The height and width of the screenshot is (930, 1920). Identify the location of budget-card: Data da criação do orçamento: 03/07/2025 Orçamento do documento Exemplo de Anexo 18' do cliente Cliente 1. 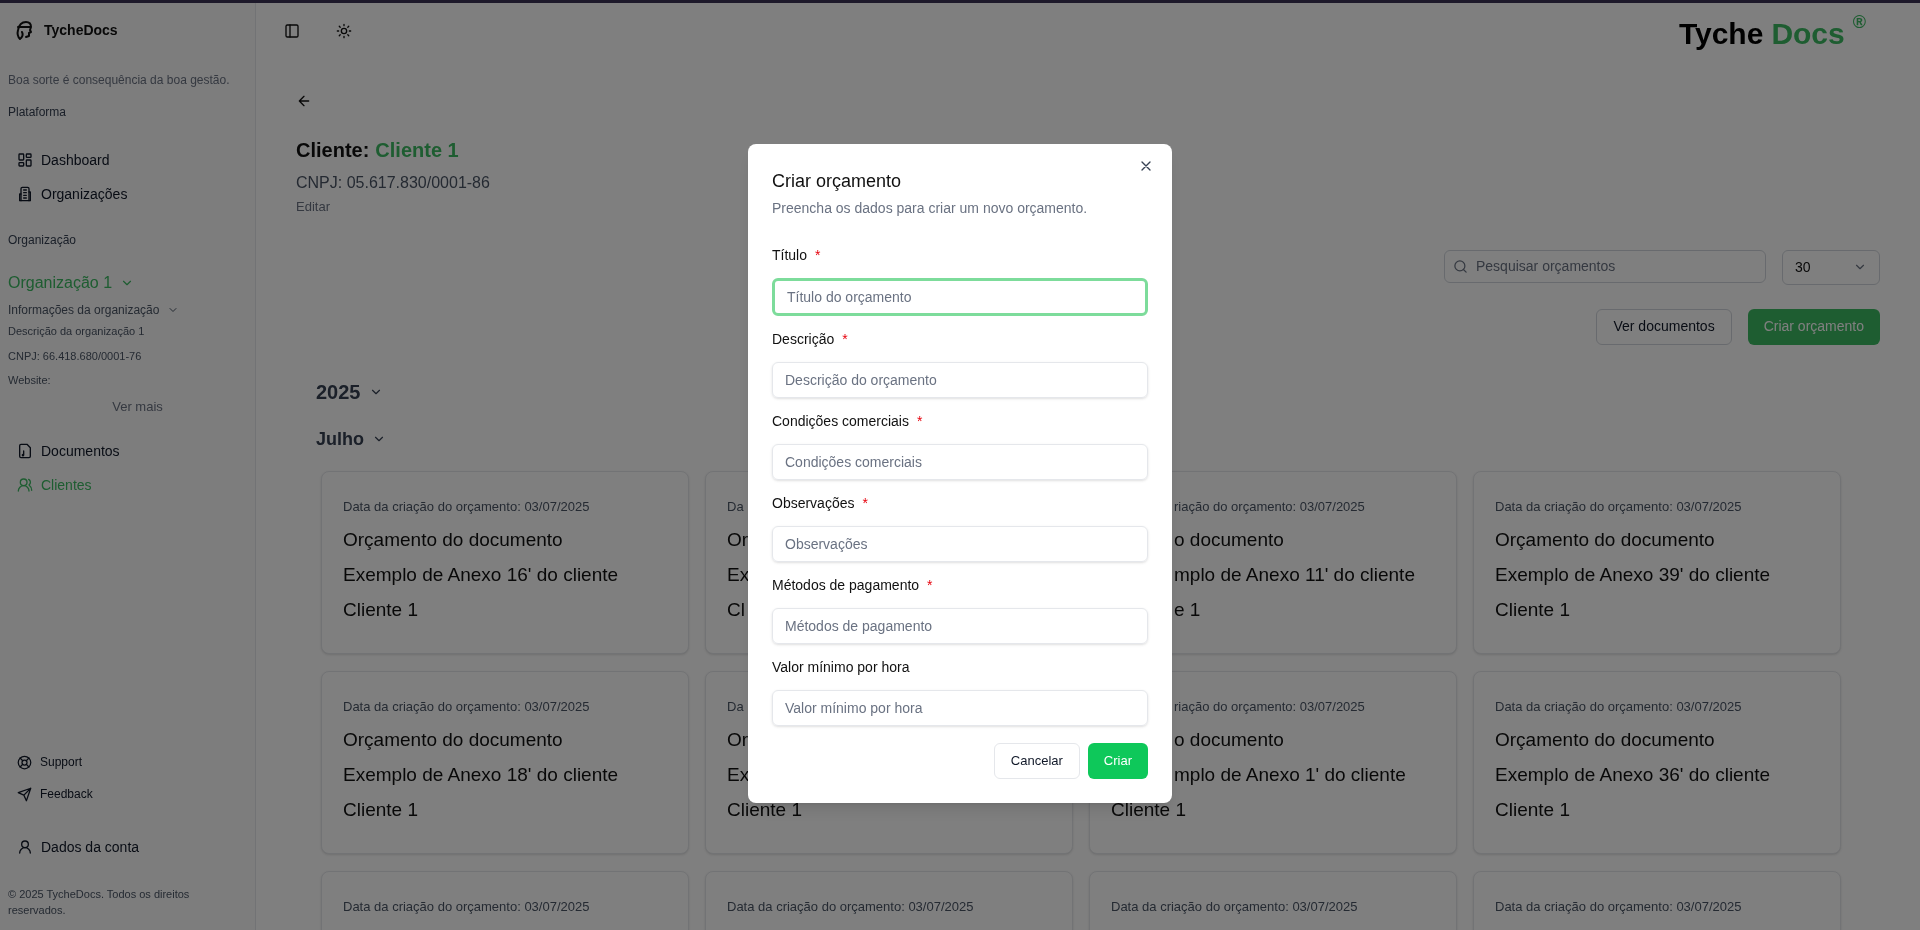
(505, 762).